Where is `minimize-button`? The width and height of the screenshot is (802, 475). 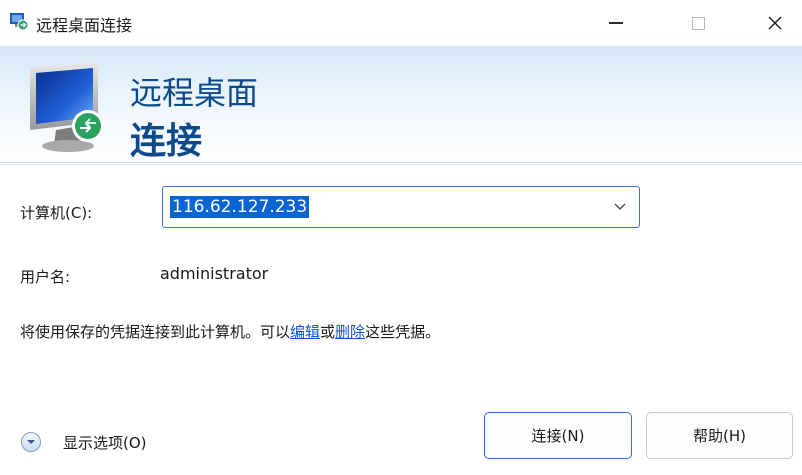 minimize-button is located at coordinates (616, 23).